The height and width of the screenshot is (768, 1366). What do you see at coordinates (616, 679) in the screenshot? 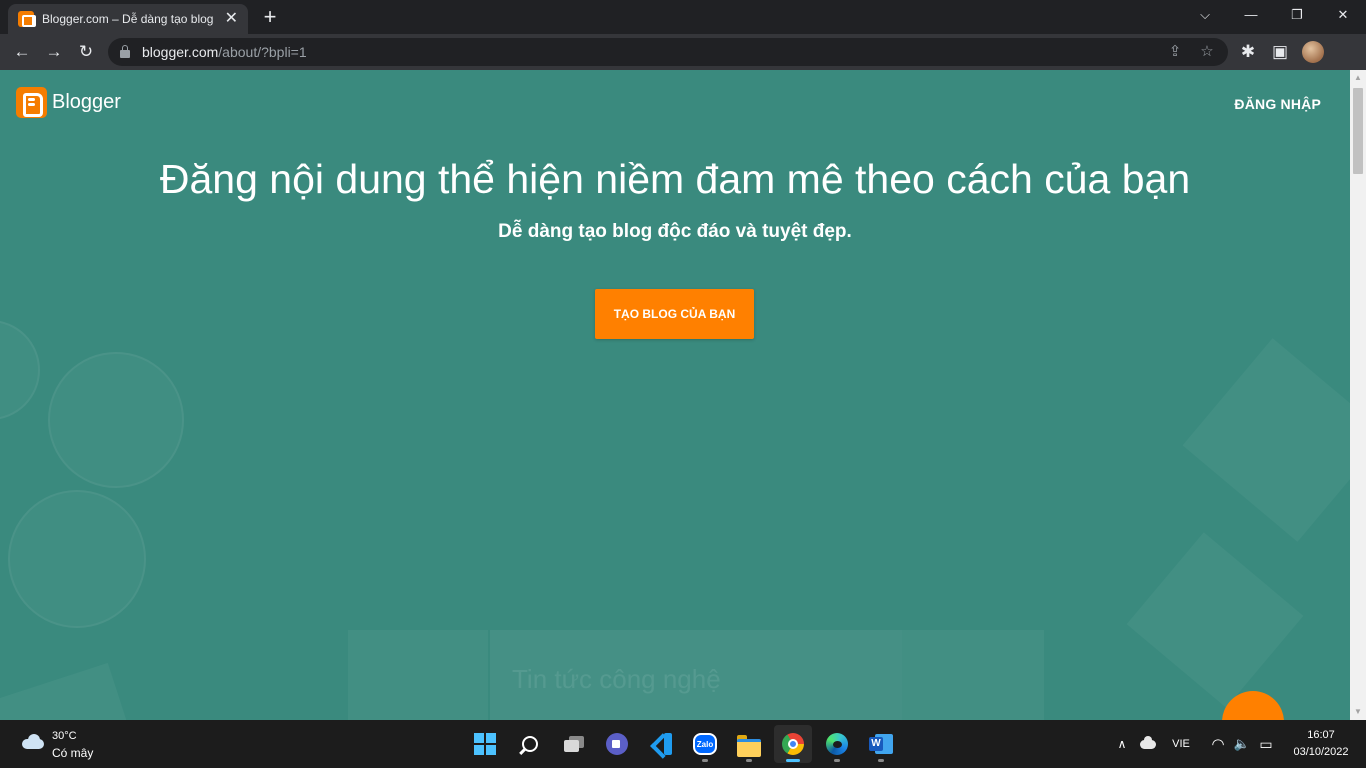
I see `background-preview-text: Tin tức công nghệ` at bounding box center [616, 679].